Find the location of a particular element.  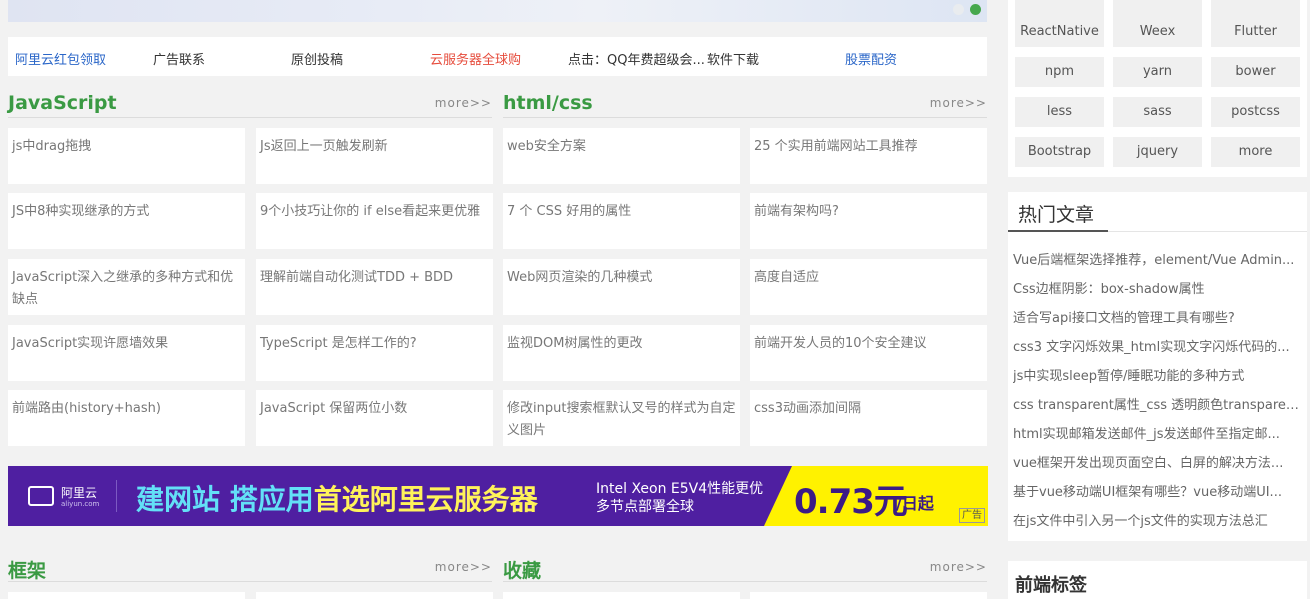

more-link-htmlcss: more>> is located at coordinates (958, 103).